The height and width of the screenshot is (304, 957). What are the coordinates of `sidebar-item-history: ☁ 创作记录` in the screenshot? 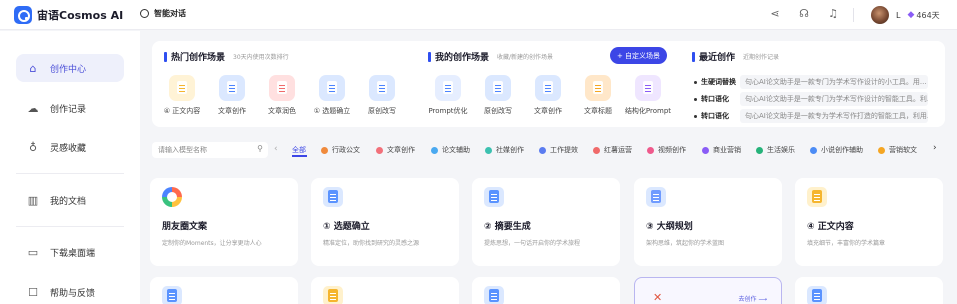 It's located at (70, 108).